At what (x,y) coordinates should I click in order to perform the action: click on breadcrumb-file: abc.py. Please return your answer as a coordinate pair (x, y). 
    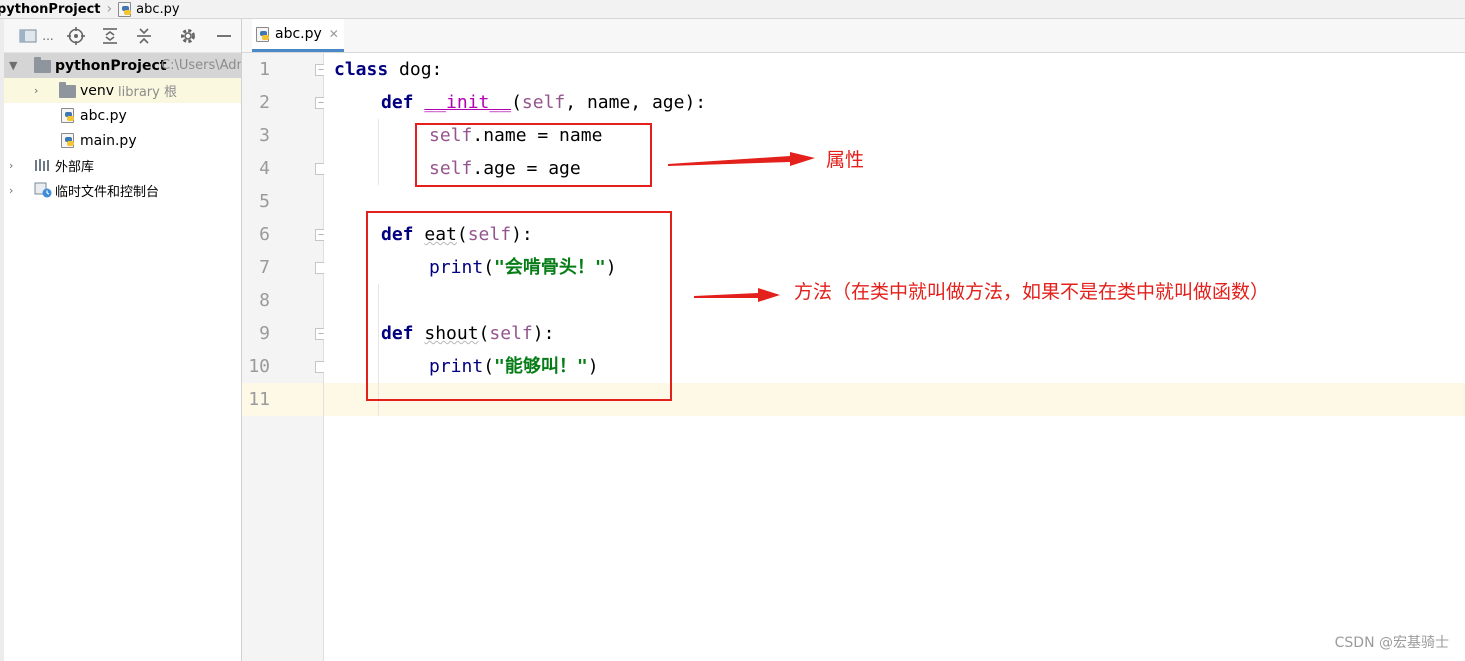
    Looking at the image, I should click on (149, 9).